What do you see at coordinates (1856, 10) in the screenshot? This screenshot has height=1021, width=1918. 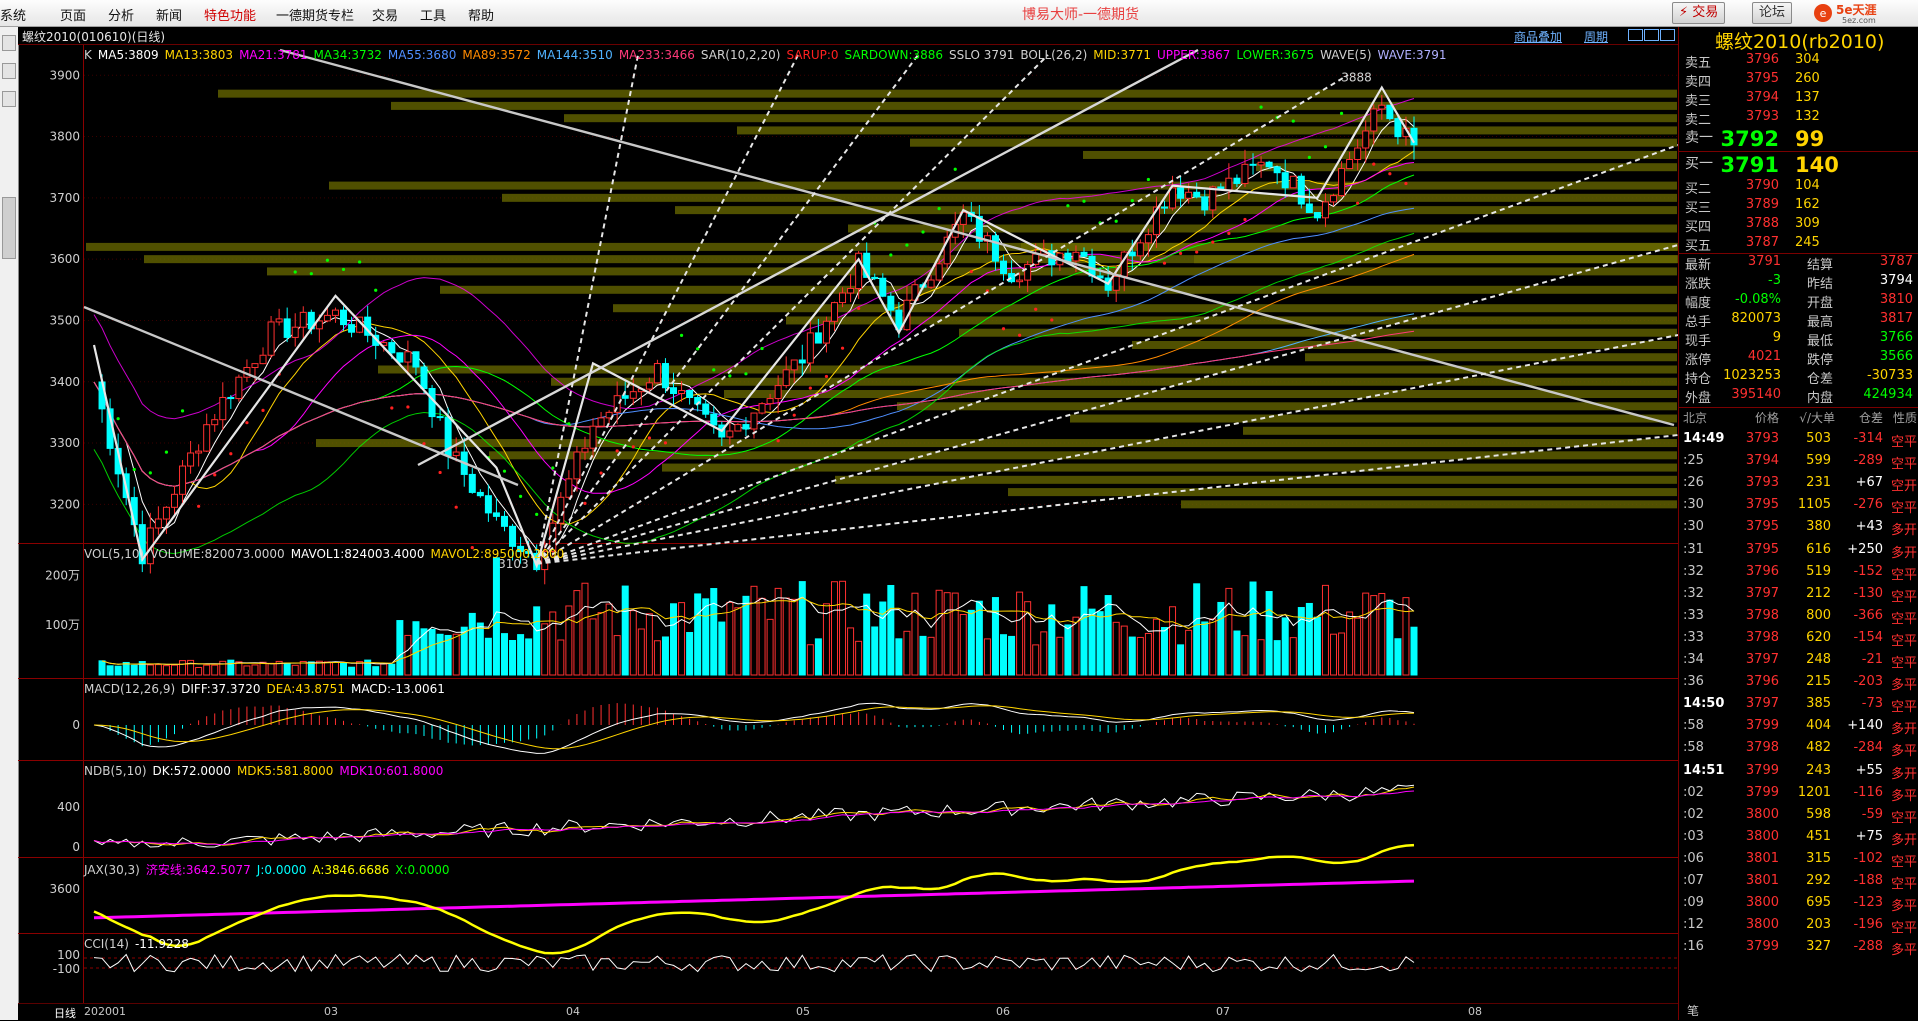 I see `logo-text: 5e天涯` at bounding box center [1856, 10].